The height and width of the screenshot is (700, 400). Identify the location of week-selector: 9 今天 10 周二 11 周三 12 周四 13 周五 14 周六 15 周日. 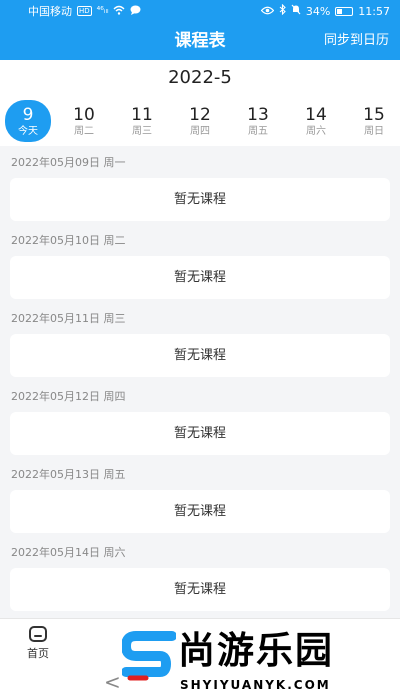
(200, 121).